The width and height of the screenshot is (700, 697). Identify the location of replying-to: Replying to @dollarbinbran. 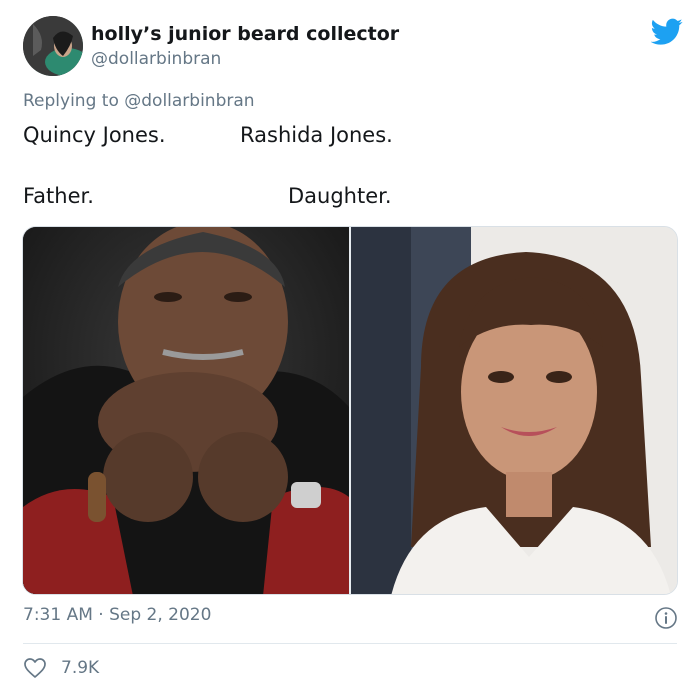
(139, 101).